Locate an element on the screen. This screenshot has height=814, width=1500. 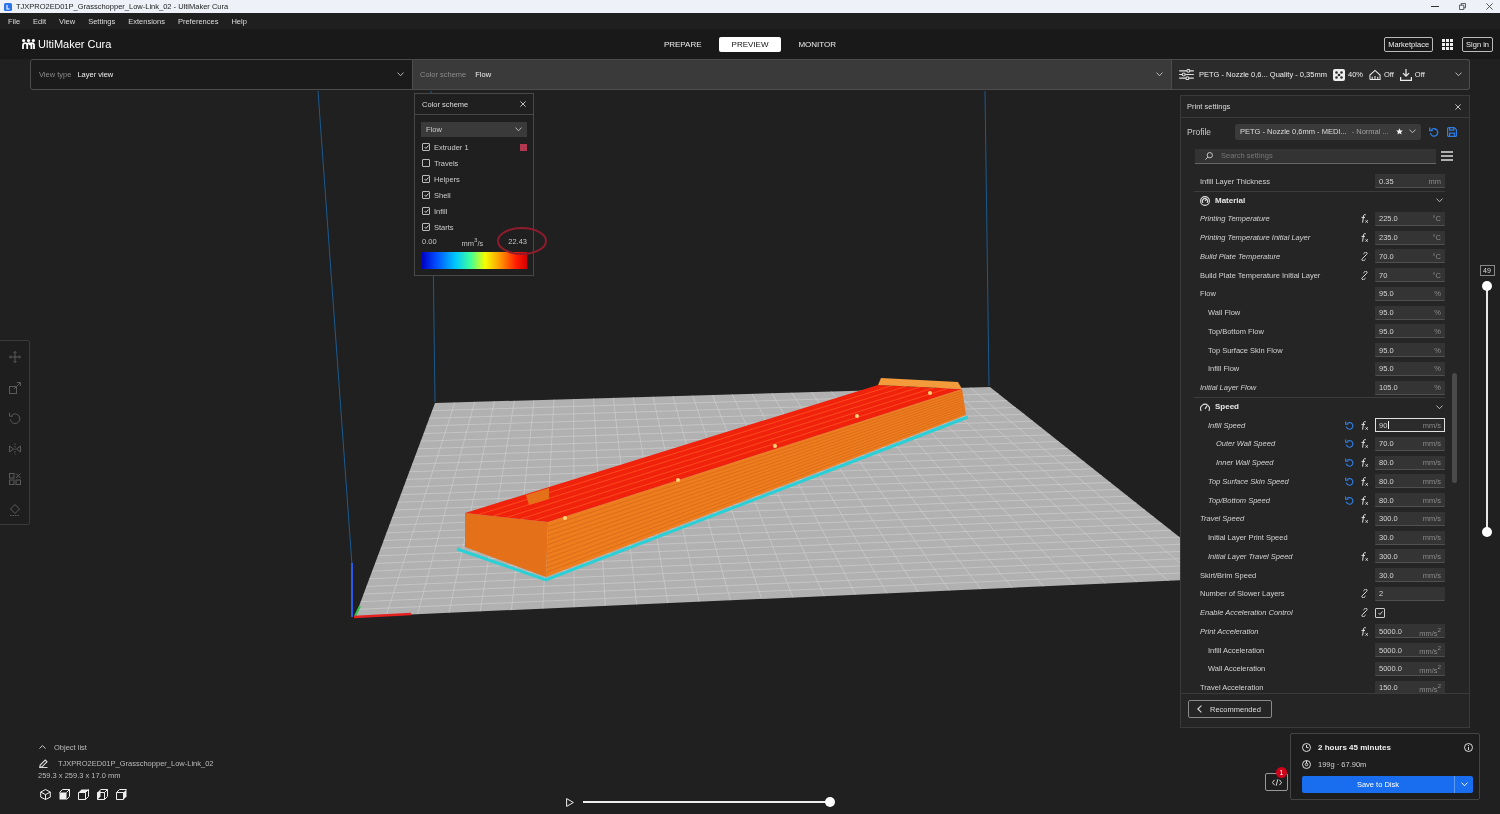
axes-drawing is located at coordinates (381, 590).